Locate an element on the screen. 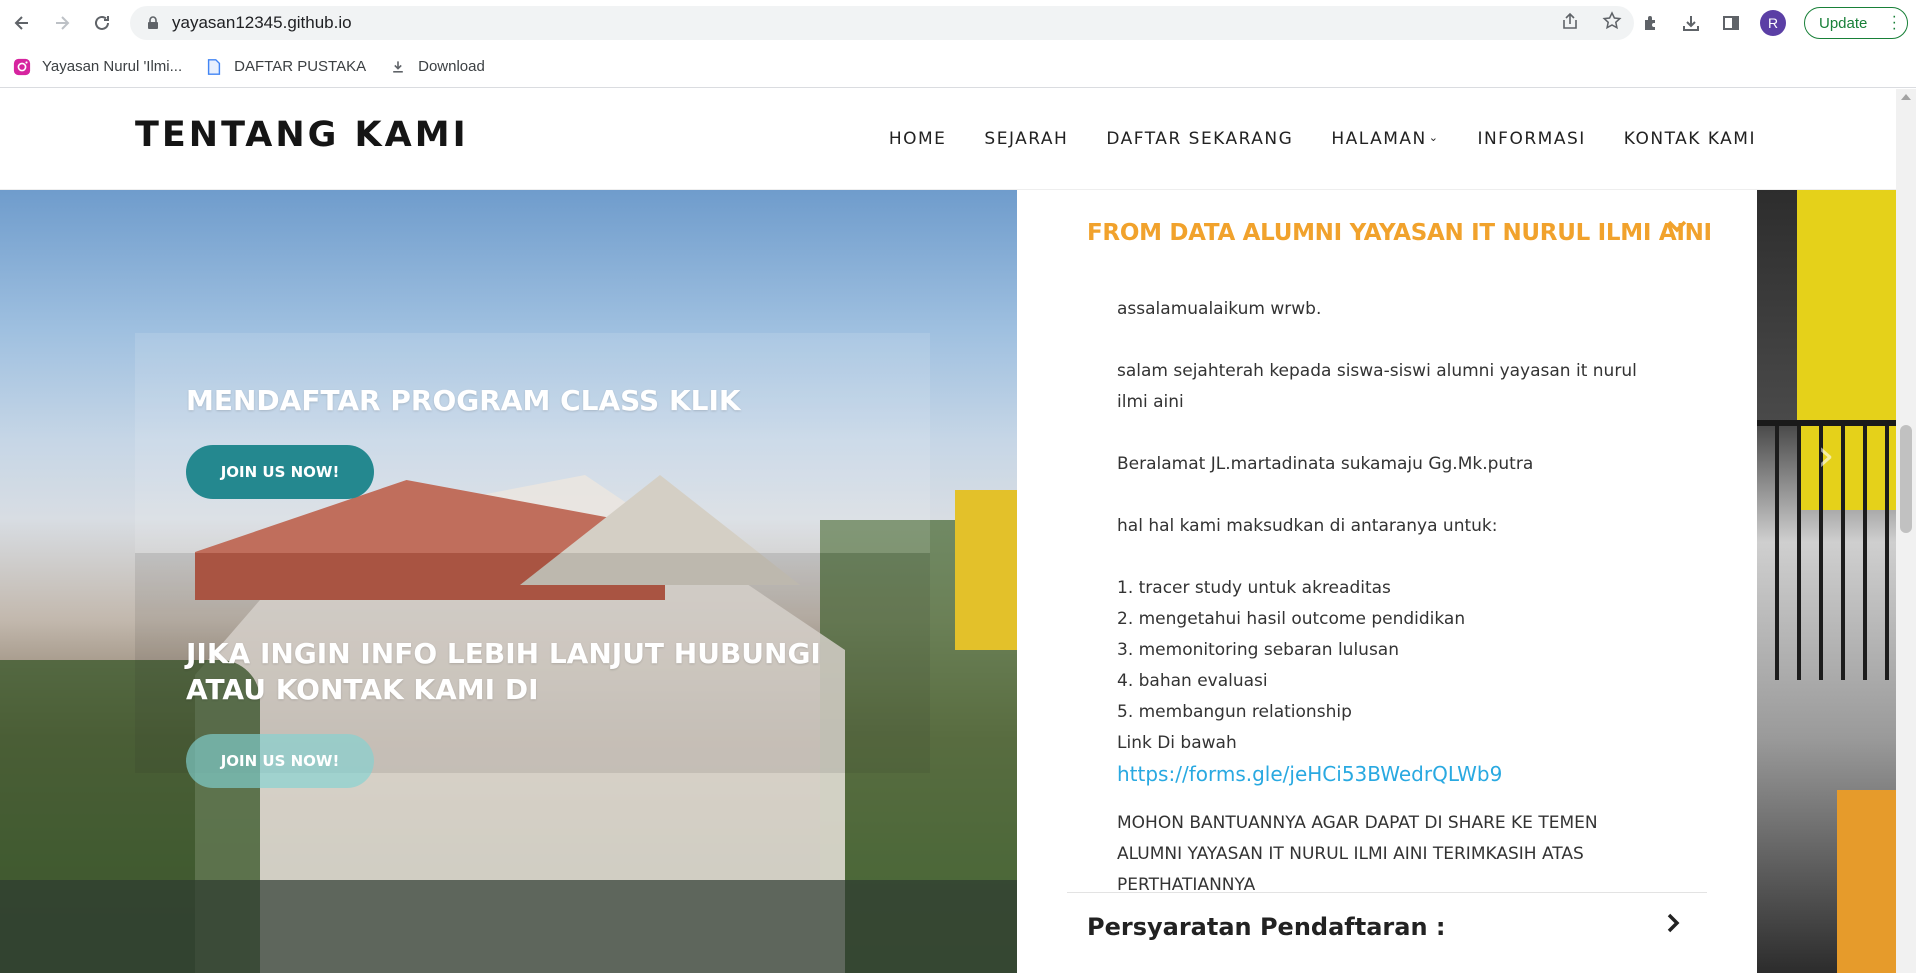  accordion-divider is located at coordinates (1387, 892).